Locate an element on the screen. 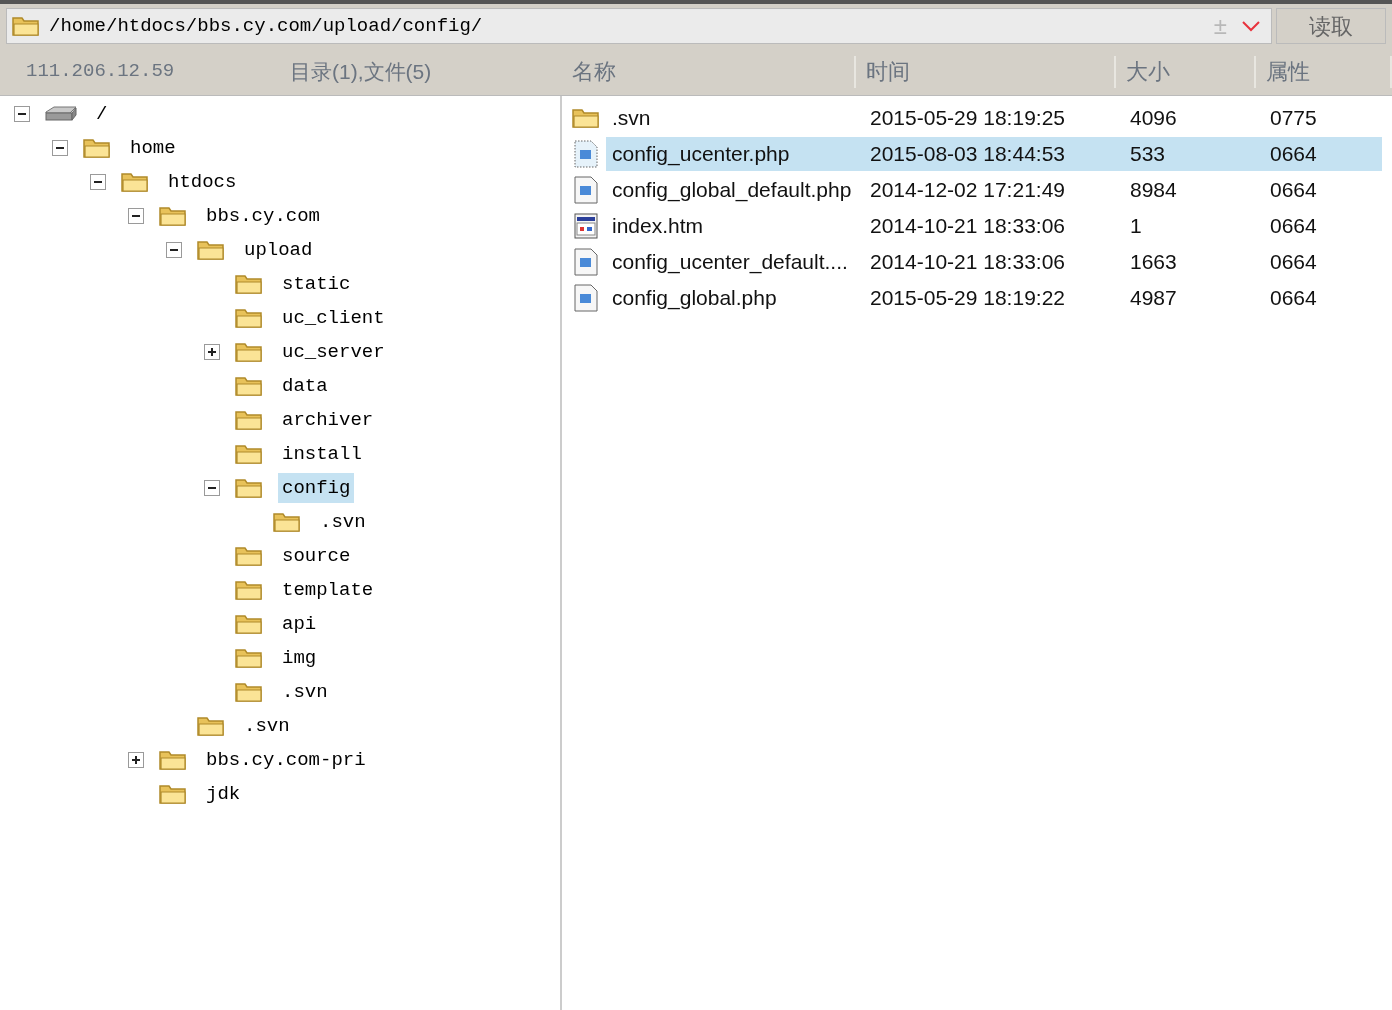  tree-item: home is located at coordinates (153, 148).